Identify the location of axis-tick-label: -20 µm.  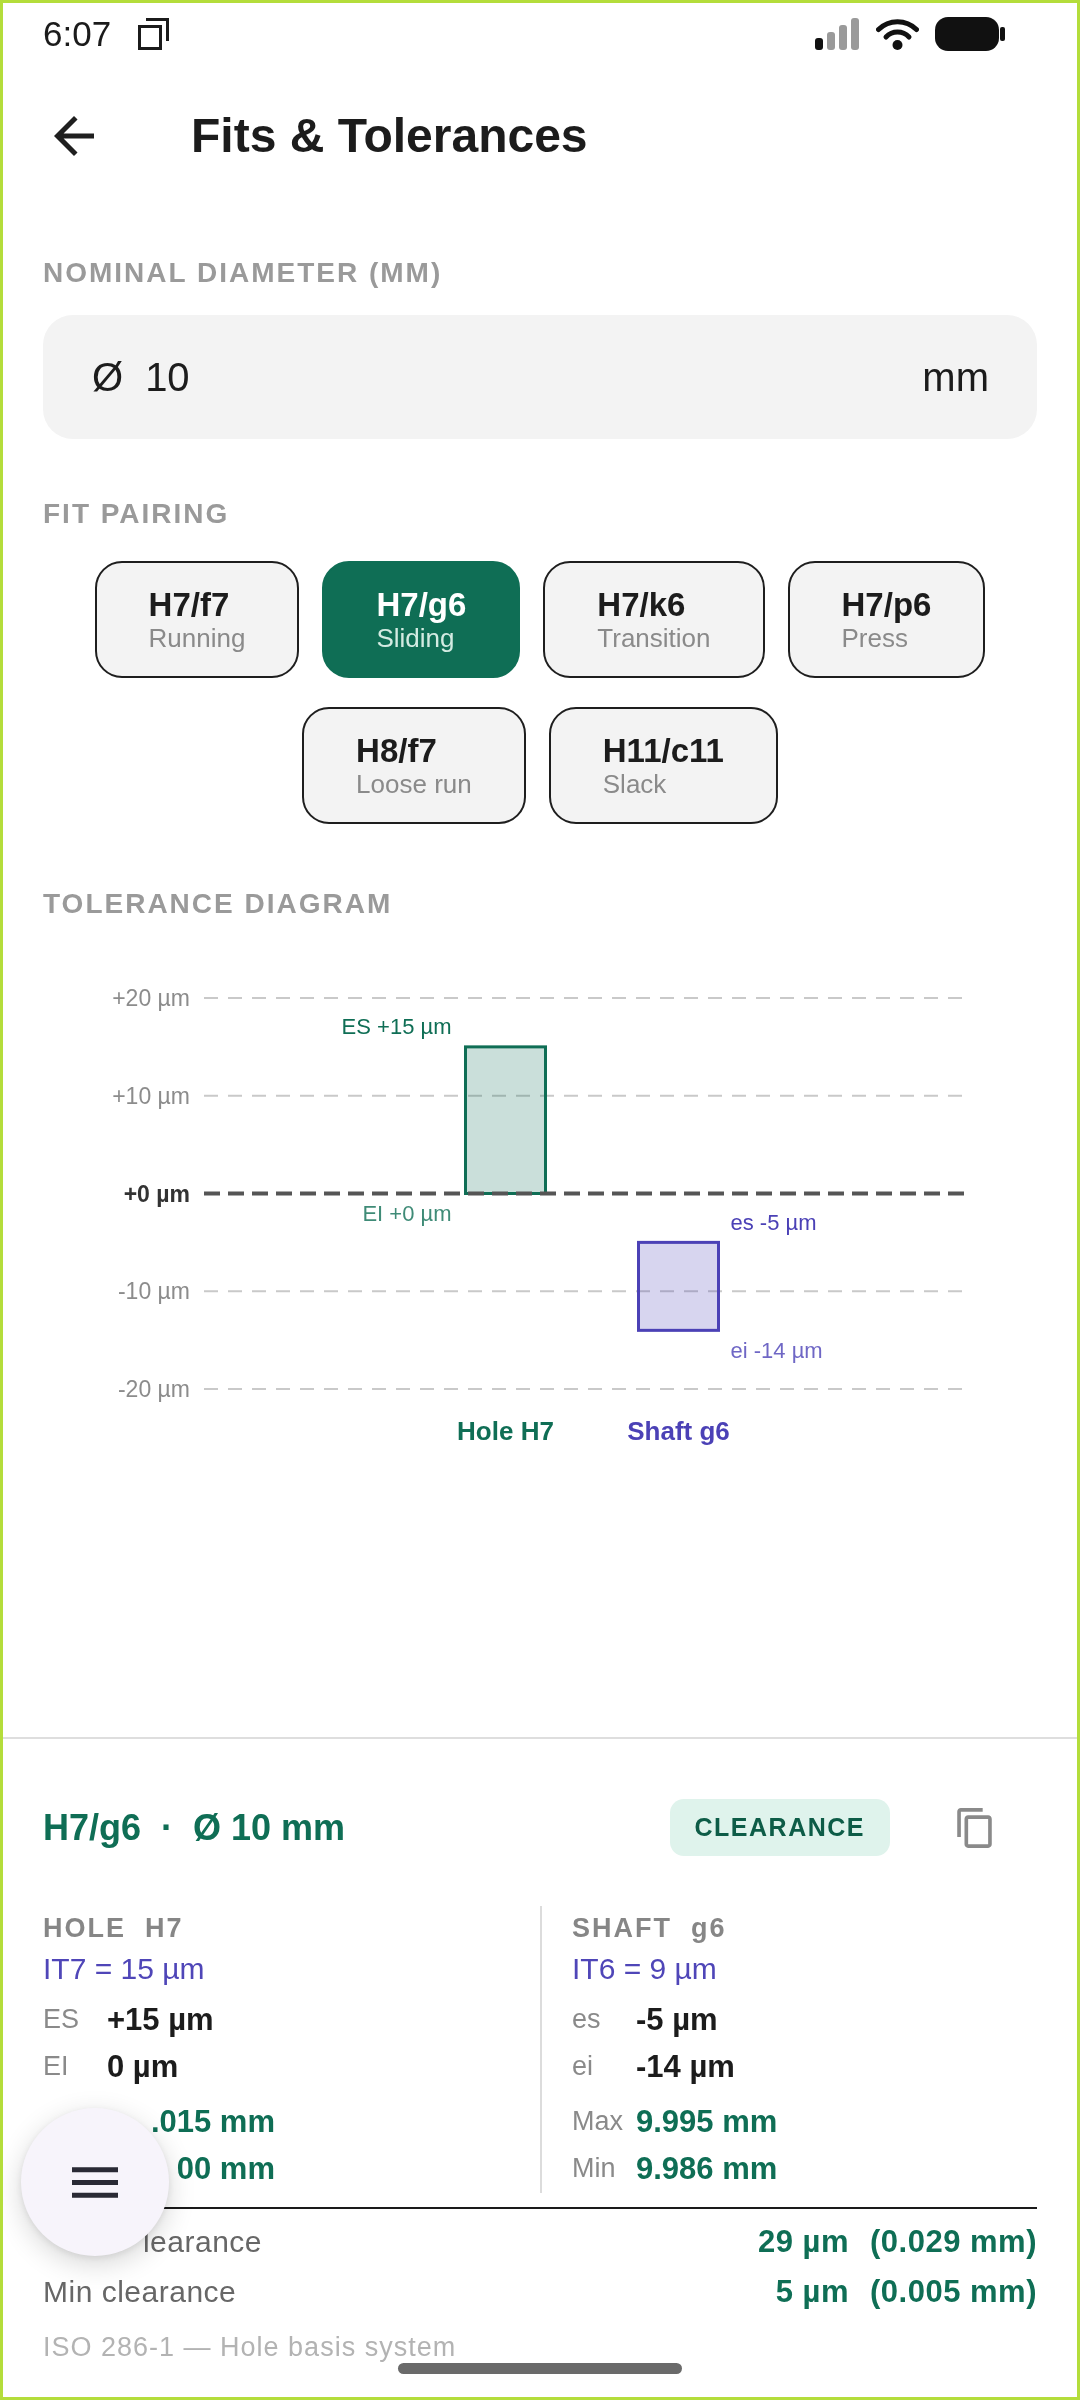
(153, 1389).